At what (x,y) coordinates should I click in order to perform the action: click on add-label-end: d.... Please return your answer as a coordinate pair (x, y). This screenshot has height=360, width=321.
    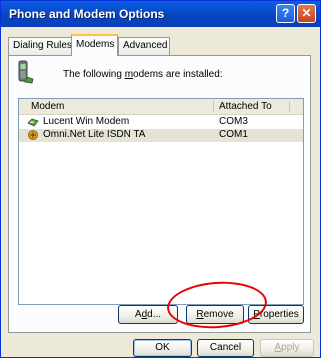
    Looking at the image, I should click on (154, 314).